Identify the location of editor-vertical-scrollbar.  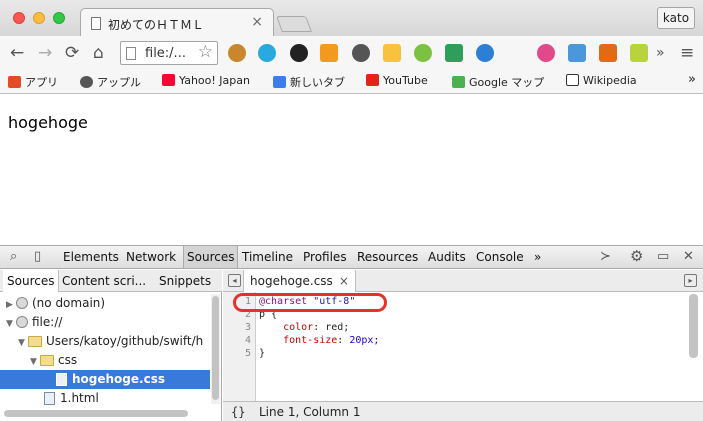
(693, 326).